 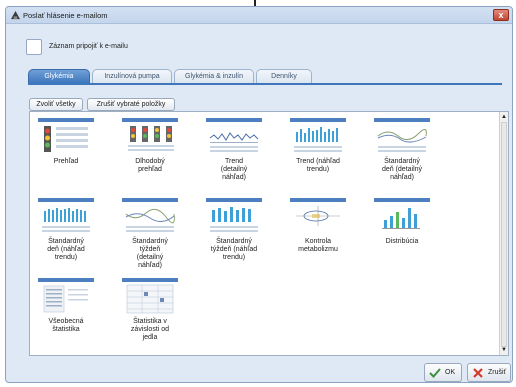 I want to click on report-label: Distribúcia, so click(x=402, y=241).